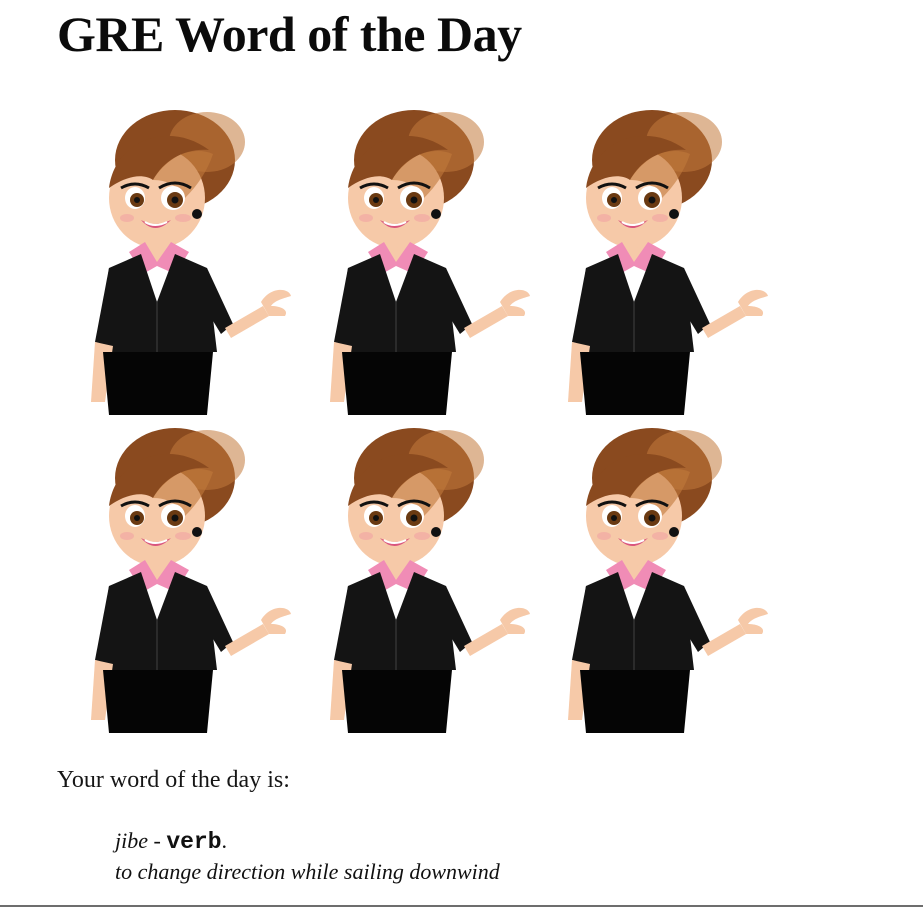  What do you see at coordinates (224, 840) in the screenshot?
I see `pos-suffix: .` at bounding box center [224, 840].